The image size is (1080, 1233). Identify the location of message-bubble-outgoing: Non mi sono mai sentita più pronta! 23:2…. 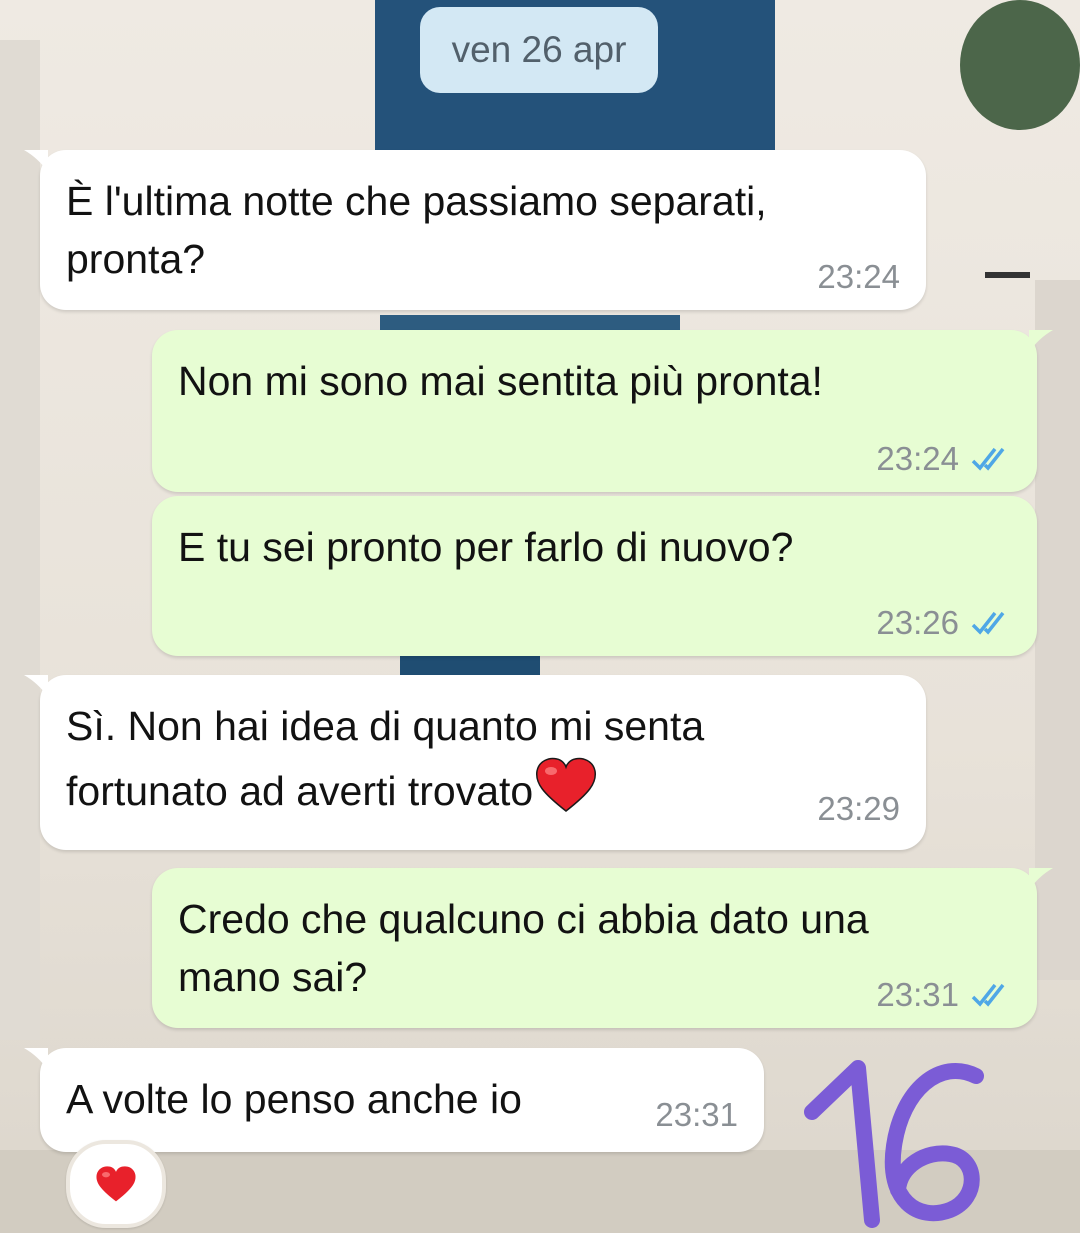
(602, 411).